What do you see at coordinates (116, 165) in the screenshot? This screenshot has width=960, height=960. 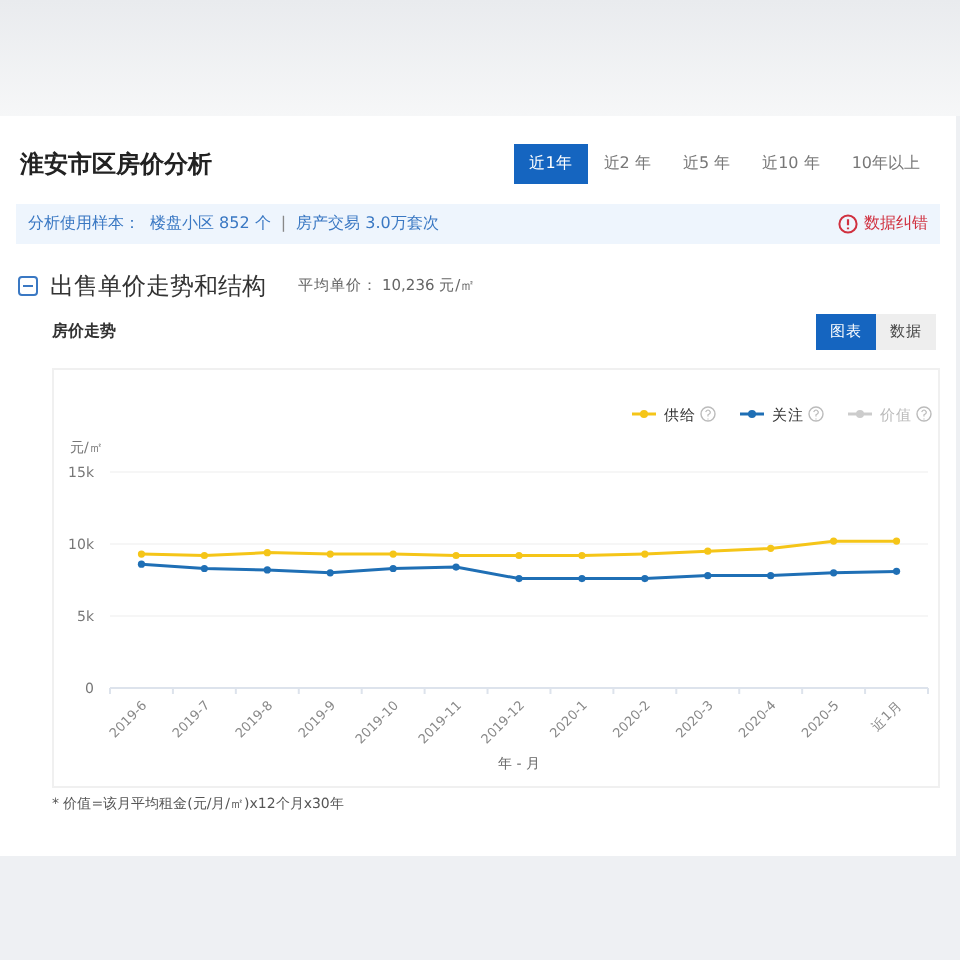 I see `page-title: 淮安市区房价分析` at bounding box center [116, 165].